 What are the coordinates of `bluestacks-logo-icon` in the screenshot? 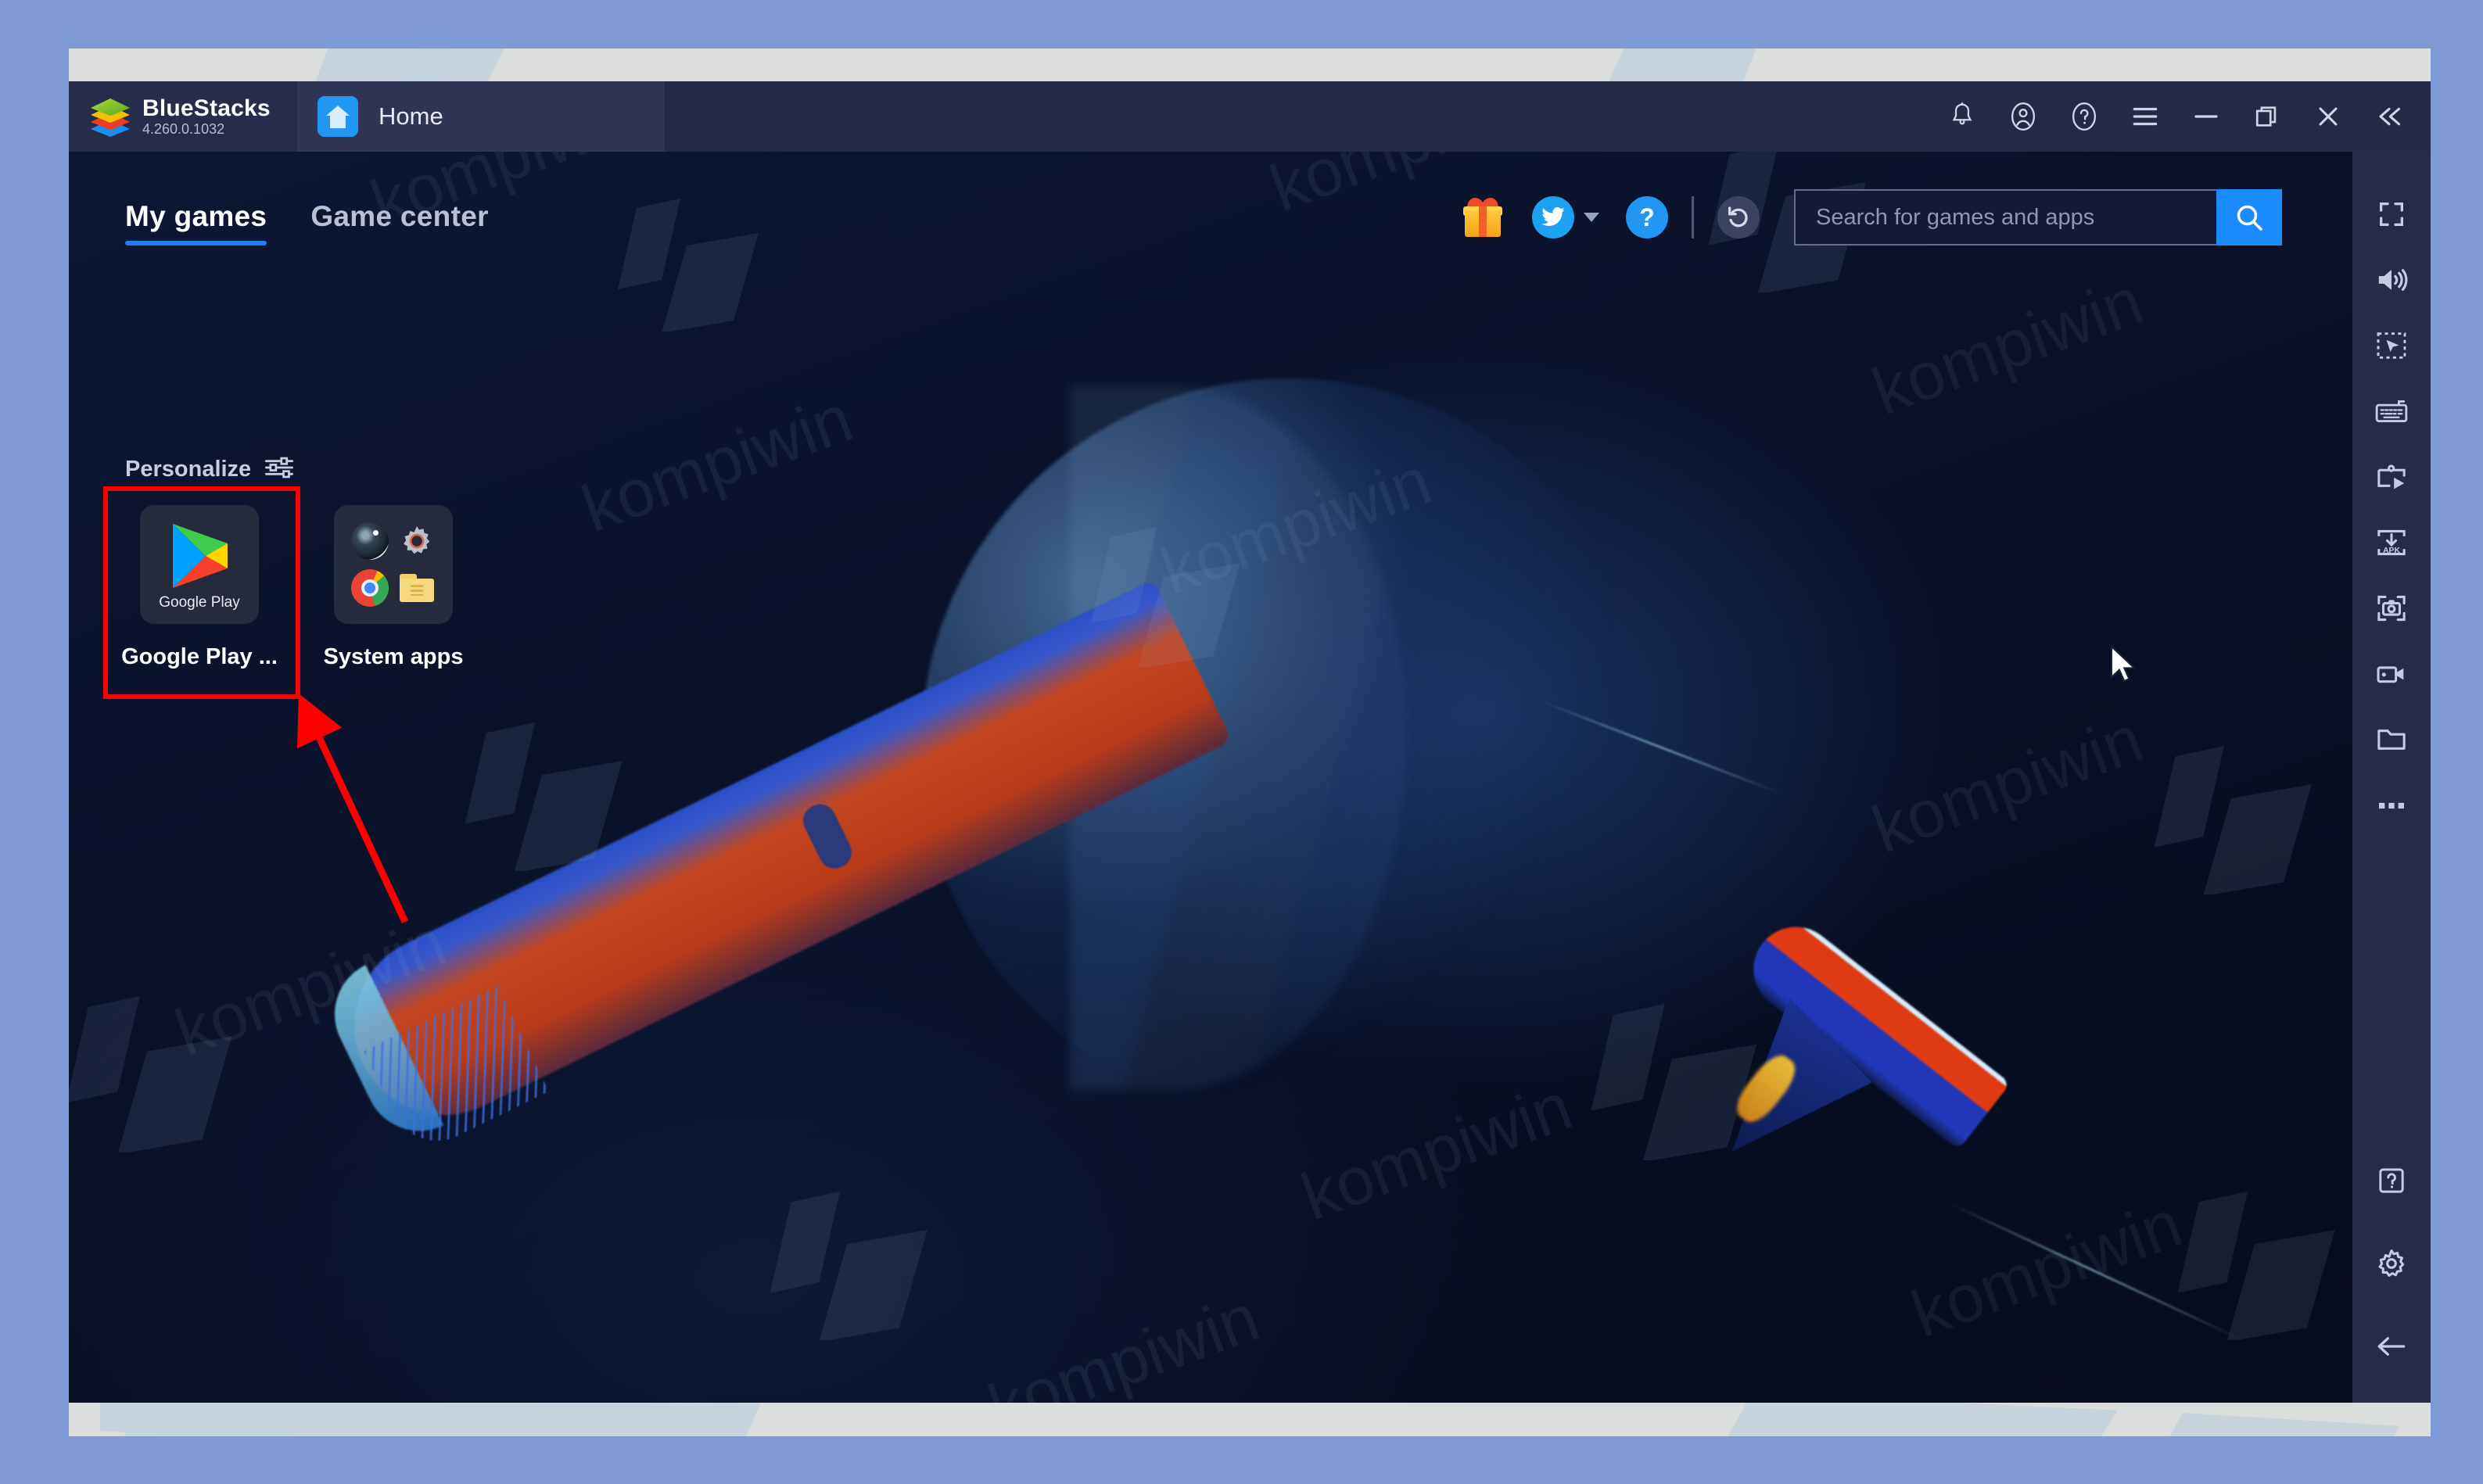 It's located at (110, 117).